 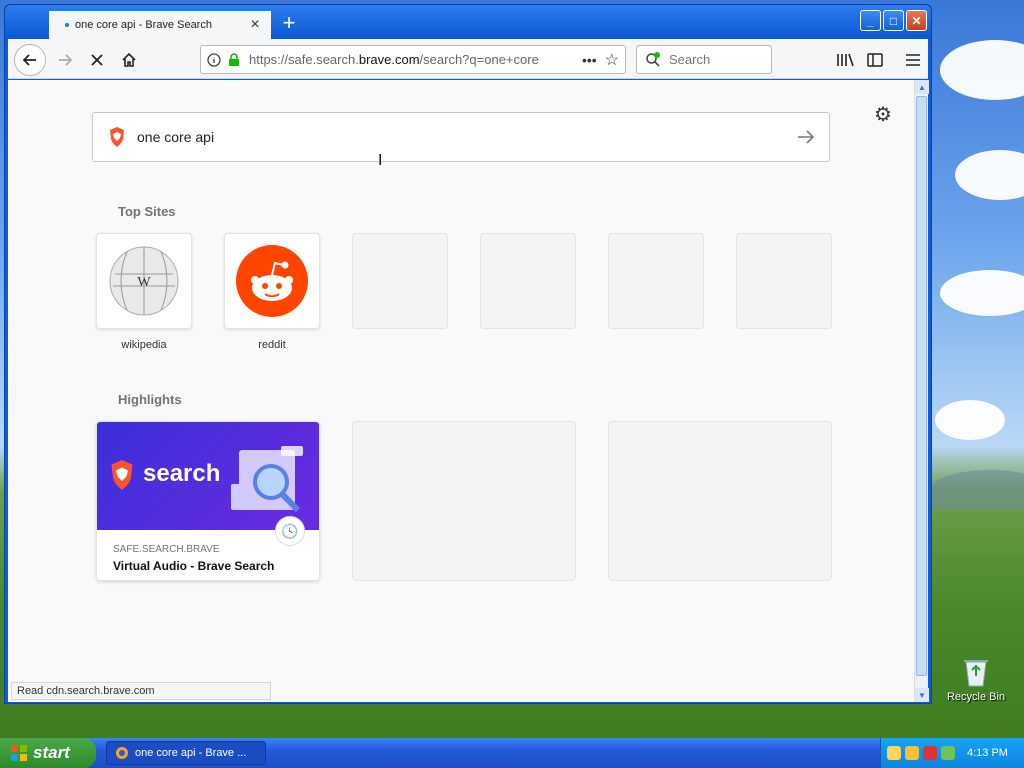 I want to click on sidebar-button, so click(x=875, y=60).